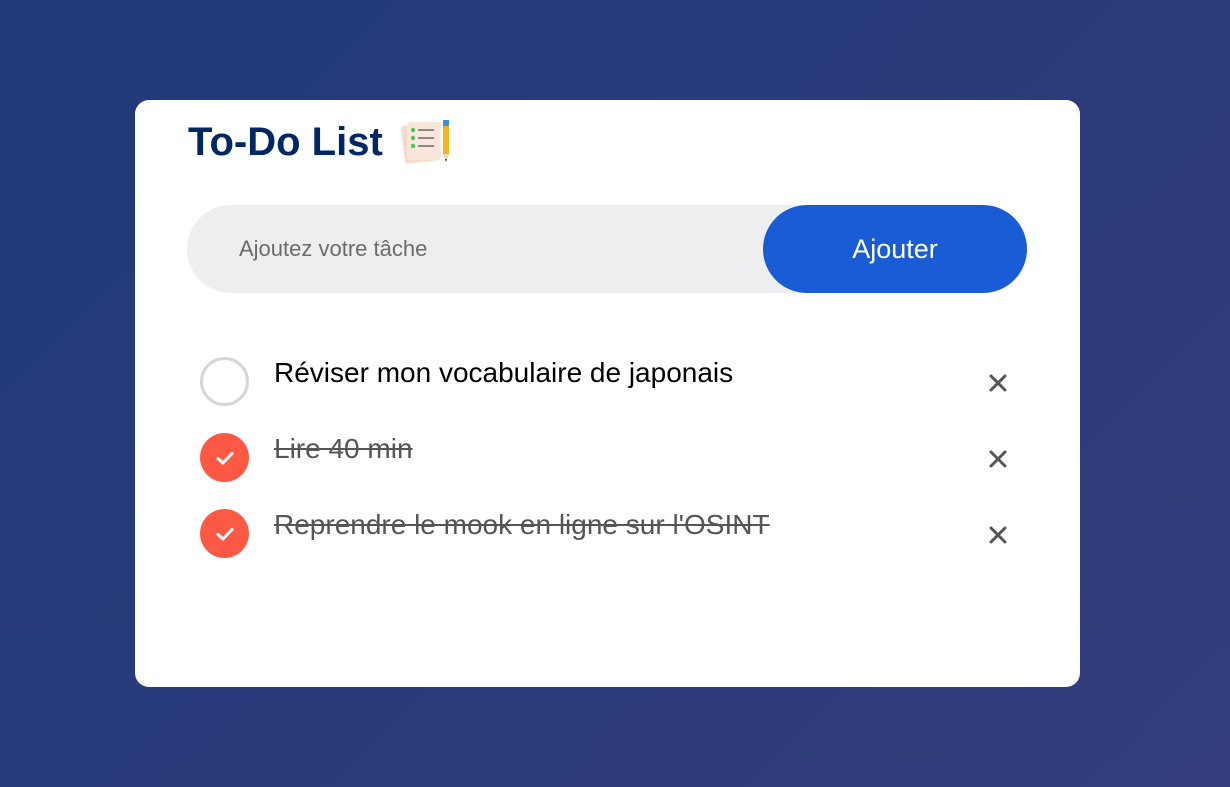 The image size is (1230, 787). Describe the element at coordinates (343, 448) in the screenshot. I see `task-text: Lire 40 min` at that location.